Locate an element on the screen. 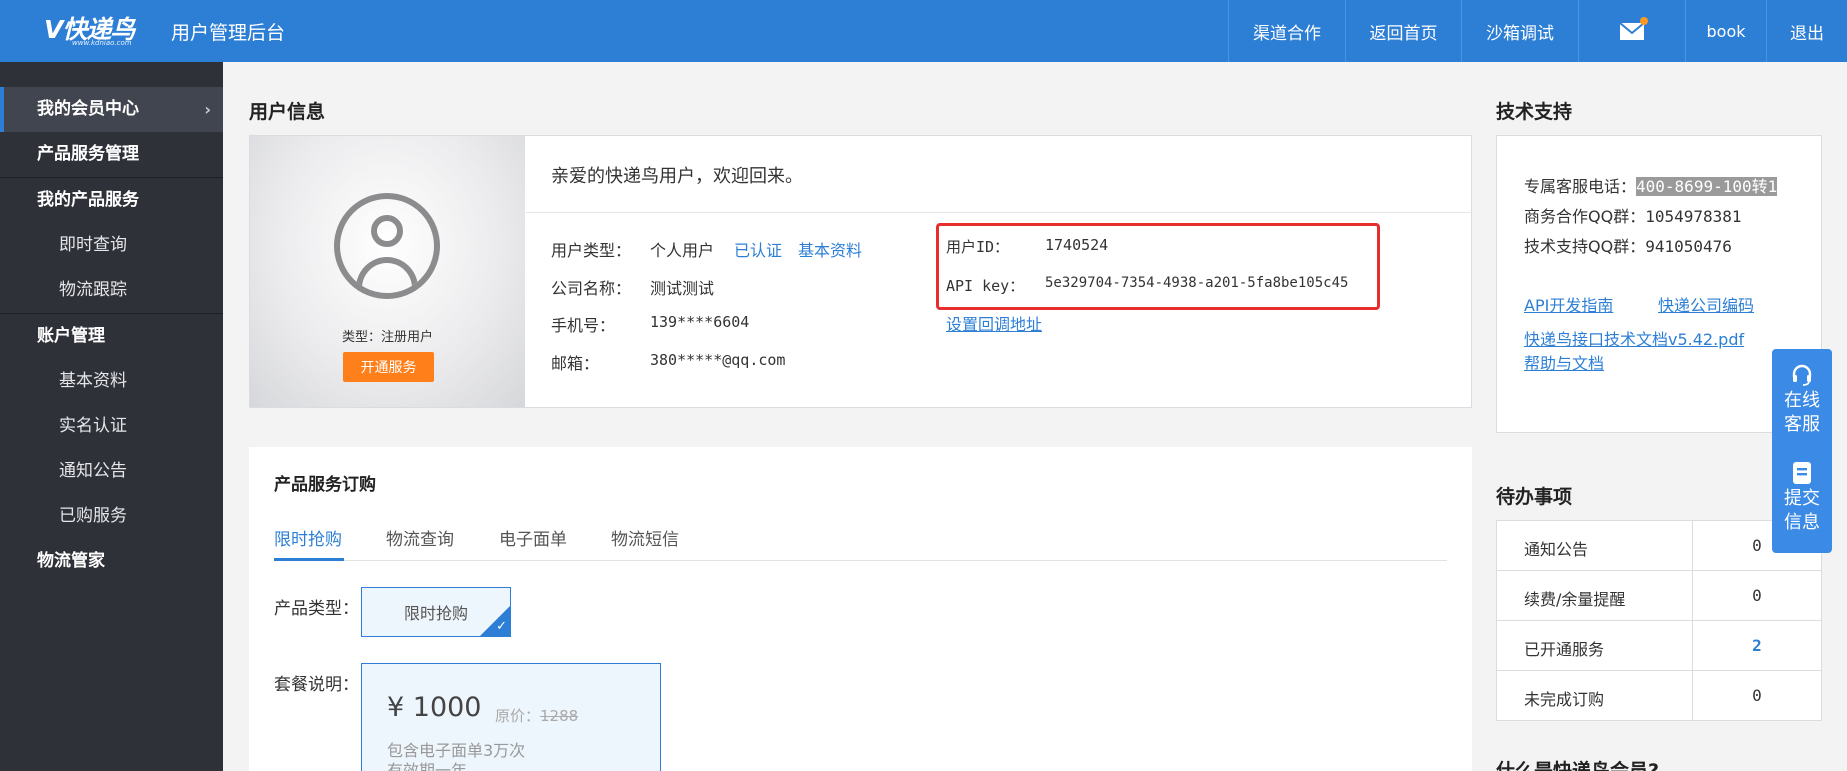 The image size is (1847, 771). help-docs-link: 帮助与文档 is located at coordinates (1564, 362).